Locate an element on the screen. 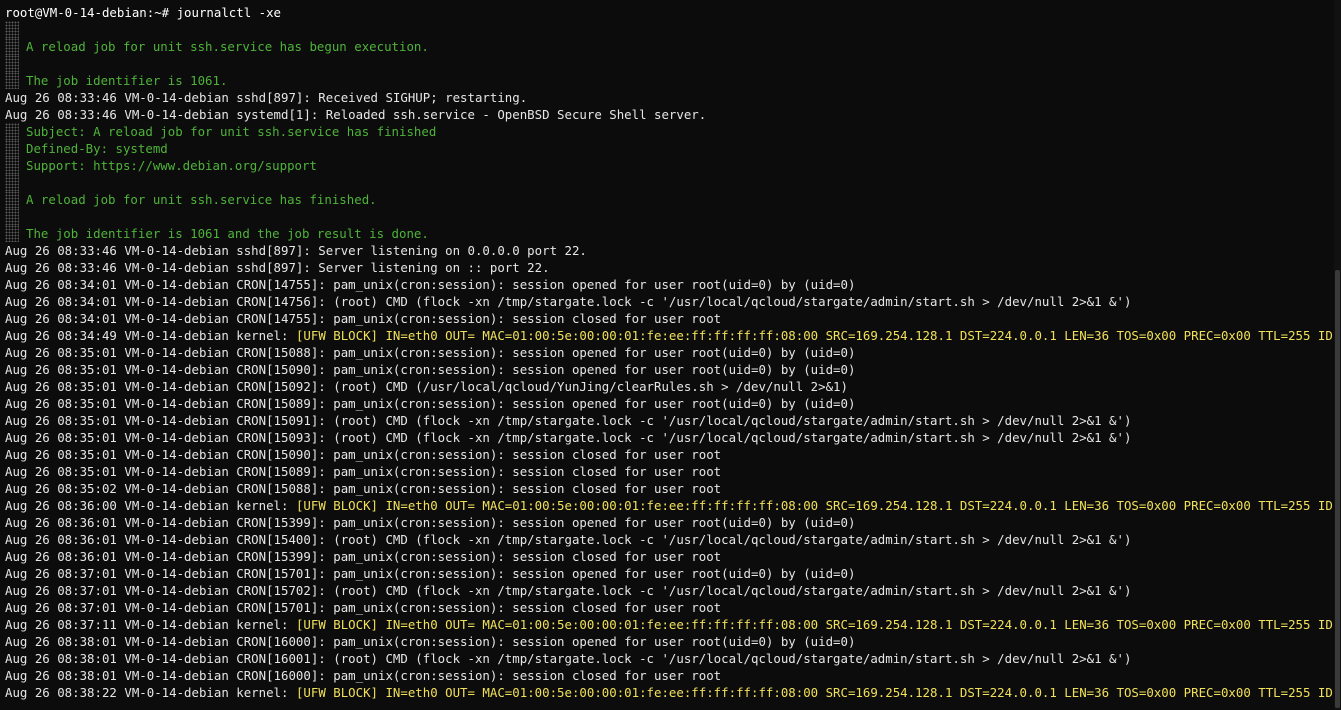 This screenshot has height=710, width=1341. journal-catalog-line: Support: https://www.debian.org/support is located at coordinates (669, 165).